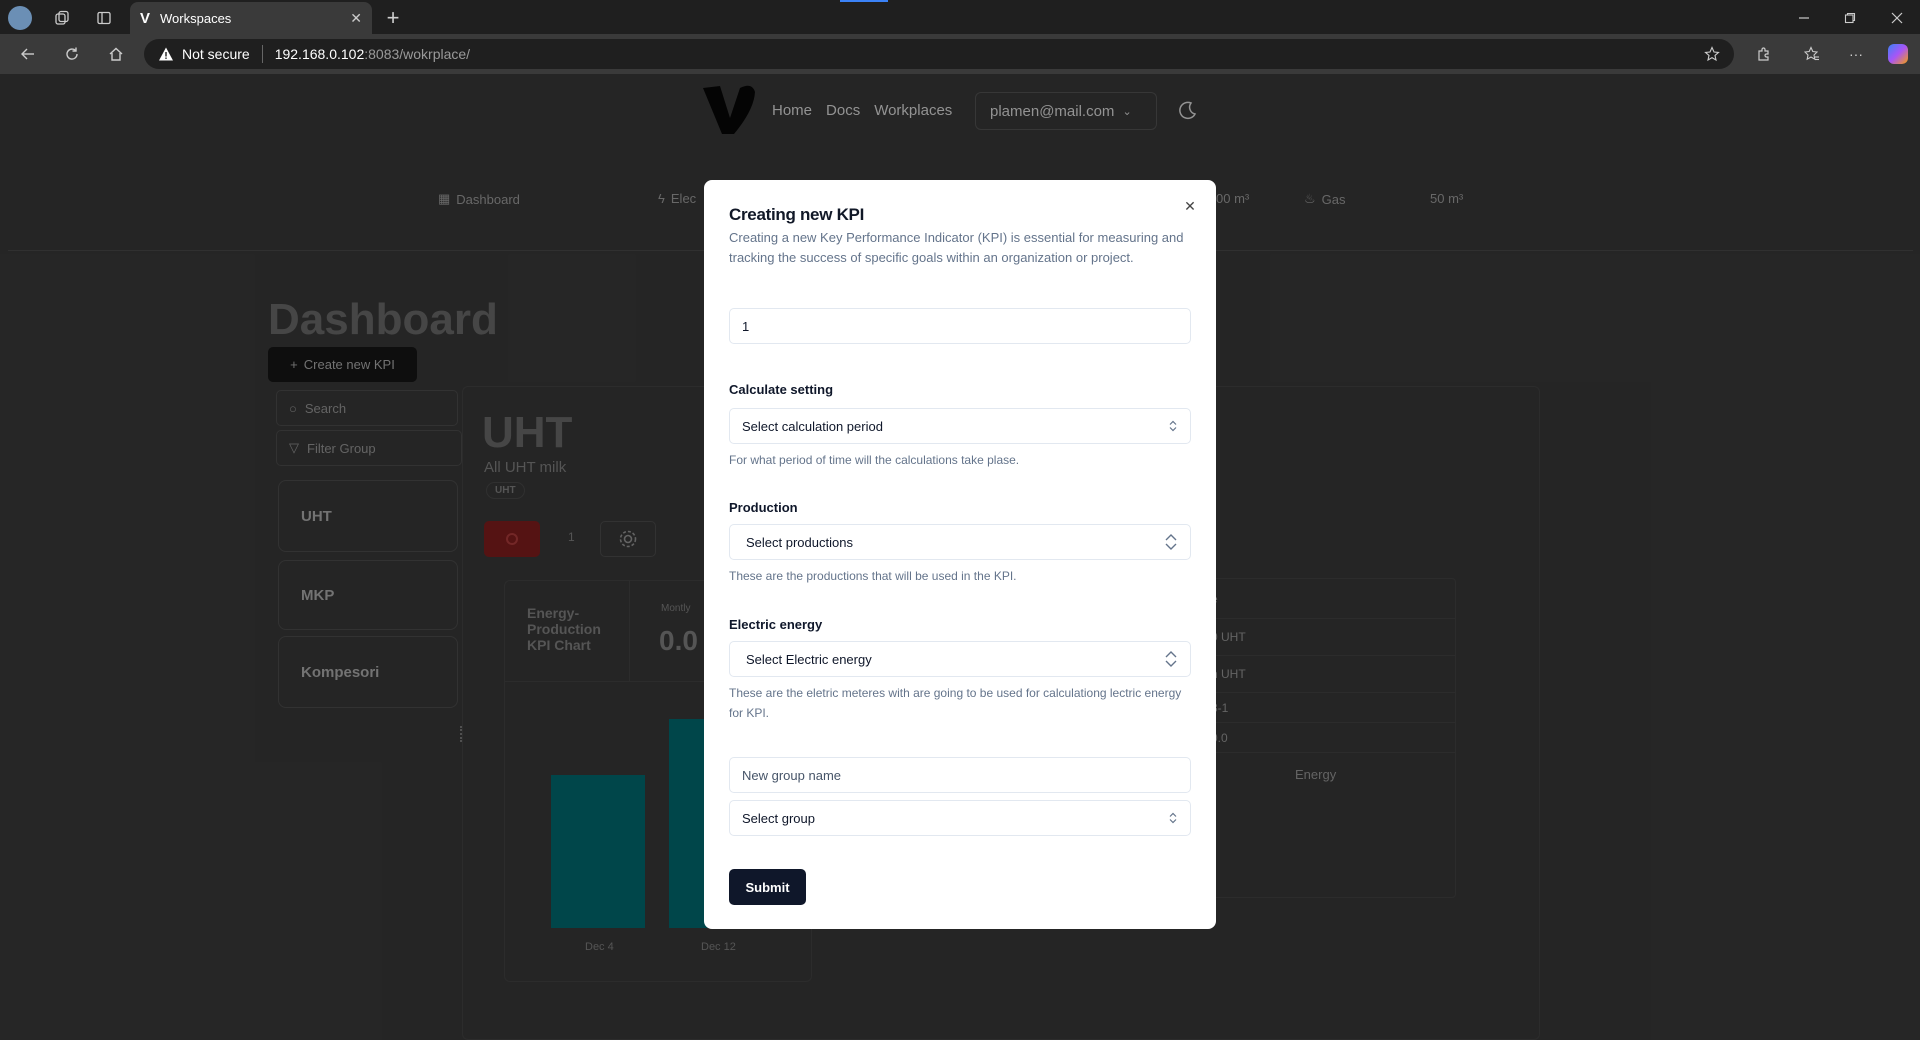 The image size is (1920, 1040). I want to click on dialog-title: Creating new KPI, so click(797, 214).